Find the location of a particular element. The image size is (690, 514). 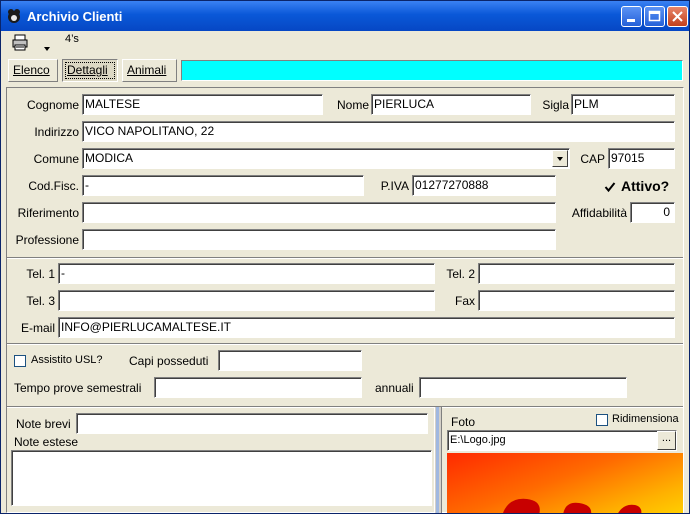

email-label: E-mail is located at coordinates (37, 328).